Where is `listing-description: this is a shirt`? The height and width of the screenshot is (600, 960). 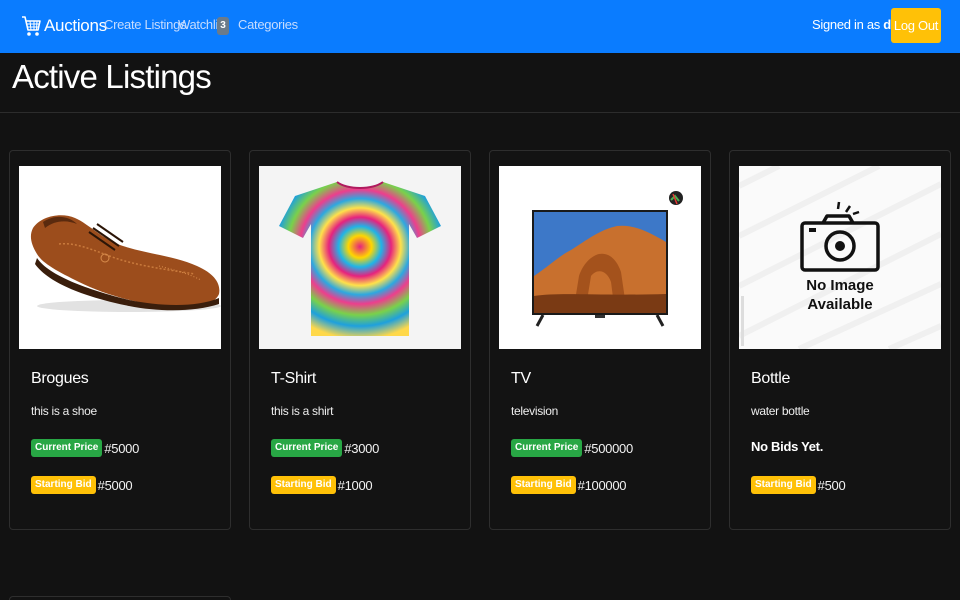 listing-description: this is a shirt is located at coordinates (302, 411).